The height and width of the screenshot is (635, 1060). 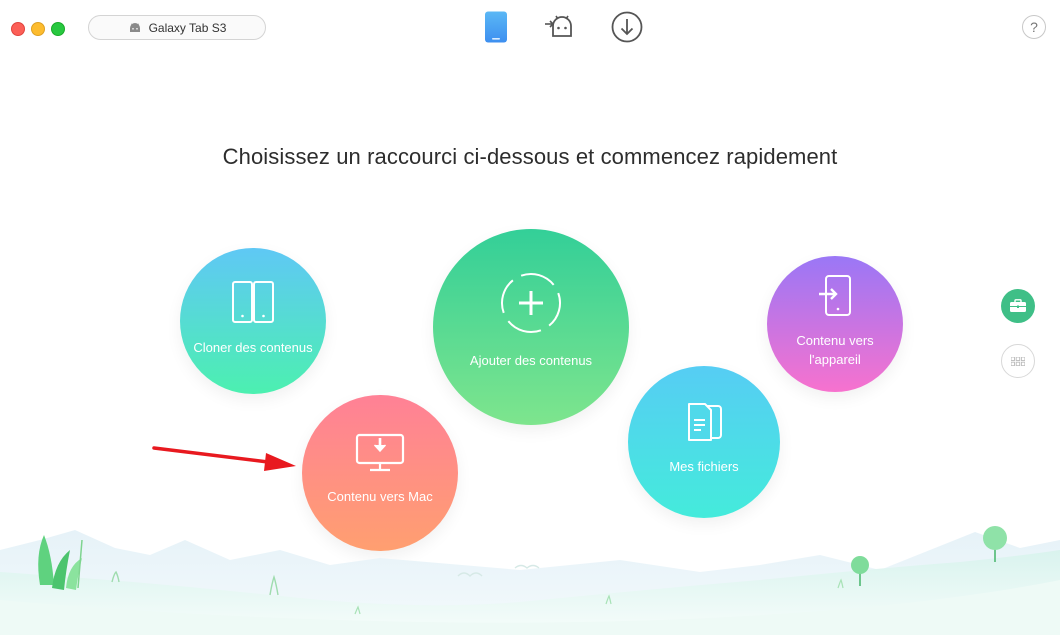 I want to click on grid-view-button, so click(x=1018, y=361).